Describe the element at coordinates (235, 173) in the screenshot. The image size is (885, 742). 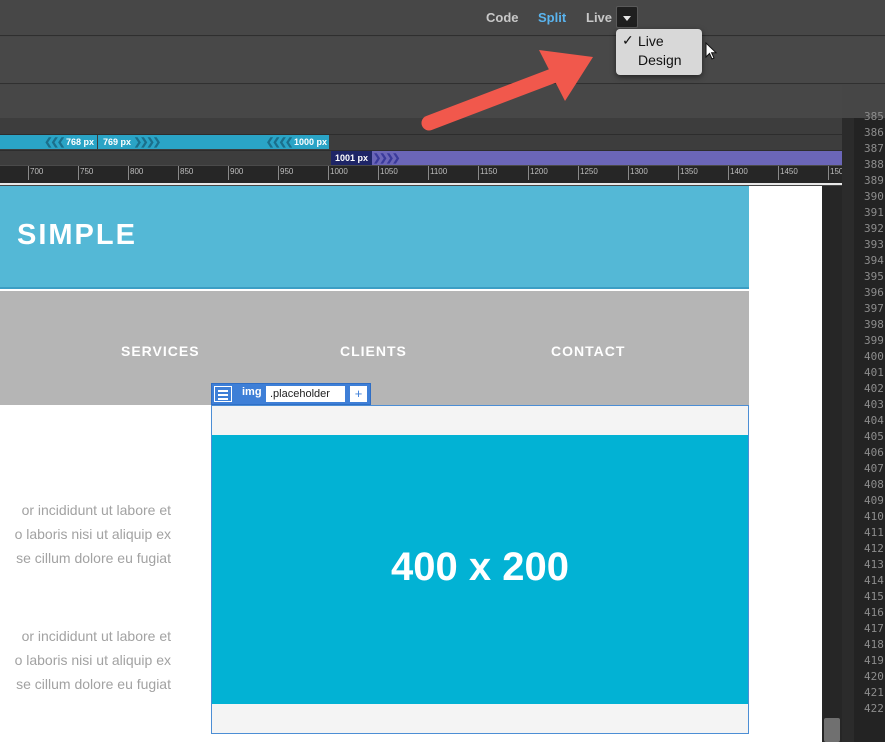
I see `ruler-tick-label: 900` at that location.